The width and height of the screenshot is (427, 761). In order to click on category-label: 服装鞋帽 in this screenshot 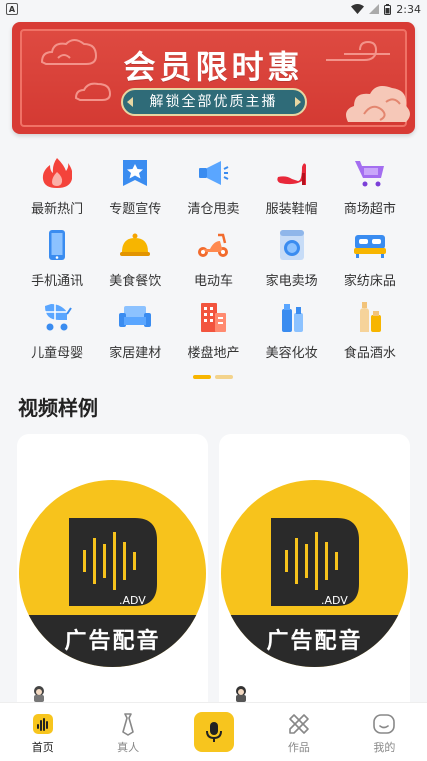, I will do `click(291, 209)`.